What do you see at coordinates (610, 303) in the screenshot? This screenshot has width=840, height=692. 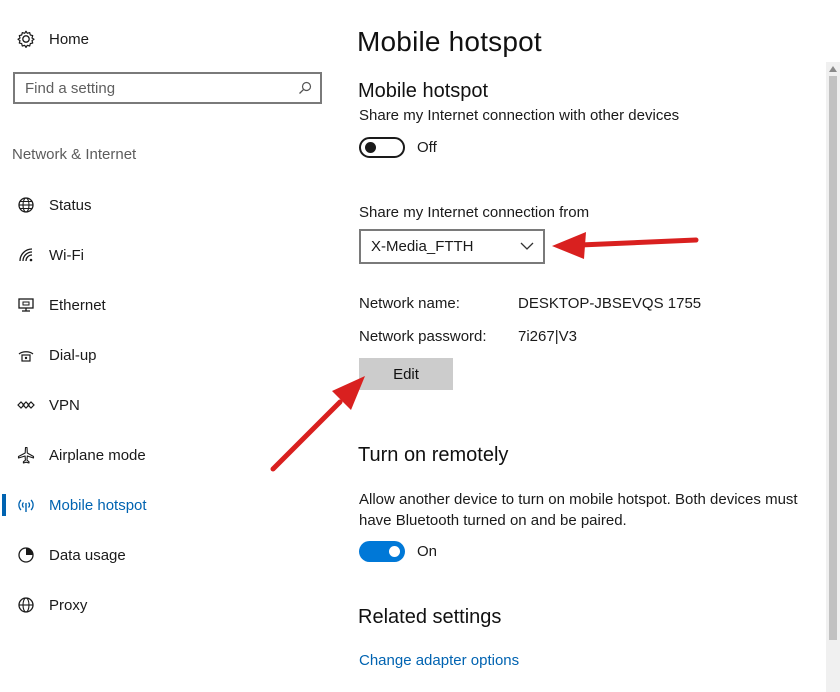 I see `network-name-value: DESKTOP-JBSEVQS 1755` at bounding box center [610, 303].